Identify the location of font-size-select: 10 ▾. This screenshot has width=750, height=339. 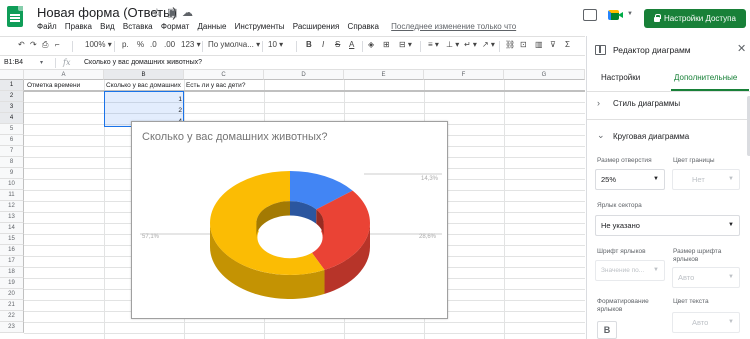
(275, 44).